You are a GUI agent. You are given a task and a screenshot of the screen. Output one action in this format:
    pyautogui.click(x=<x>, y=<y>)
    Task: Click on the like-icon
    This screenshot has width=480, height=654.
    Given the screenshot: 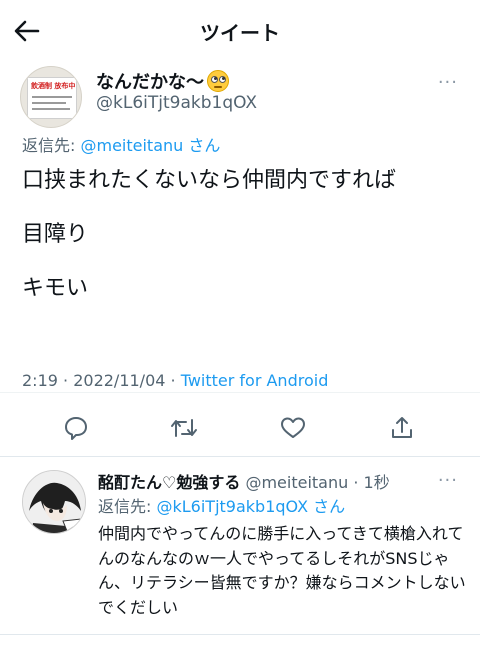 What is the action you would take?
    pyautogui.click(x=293, y=427)
    